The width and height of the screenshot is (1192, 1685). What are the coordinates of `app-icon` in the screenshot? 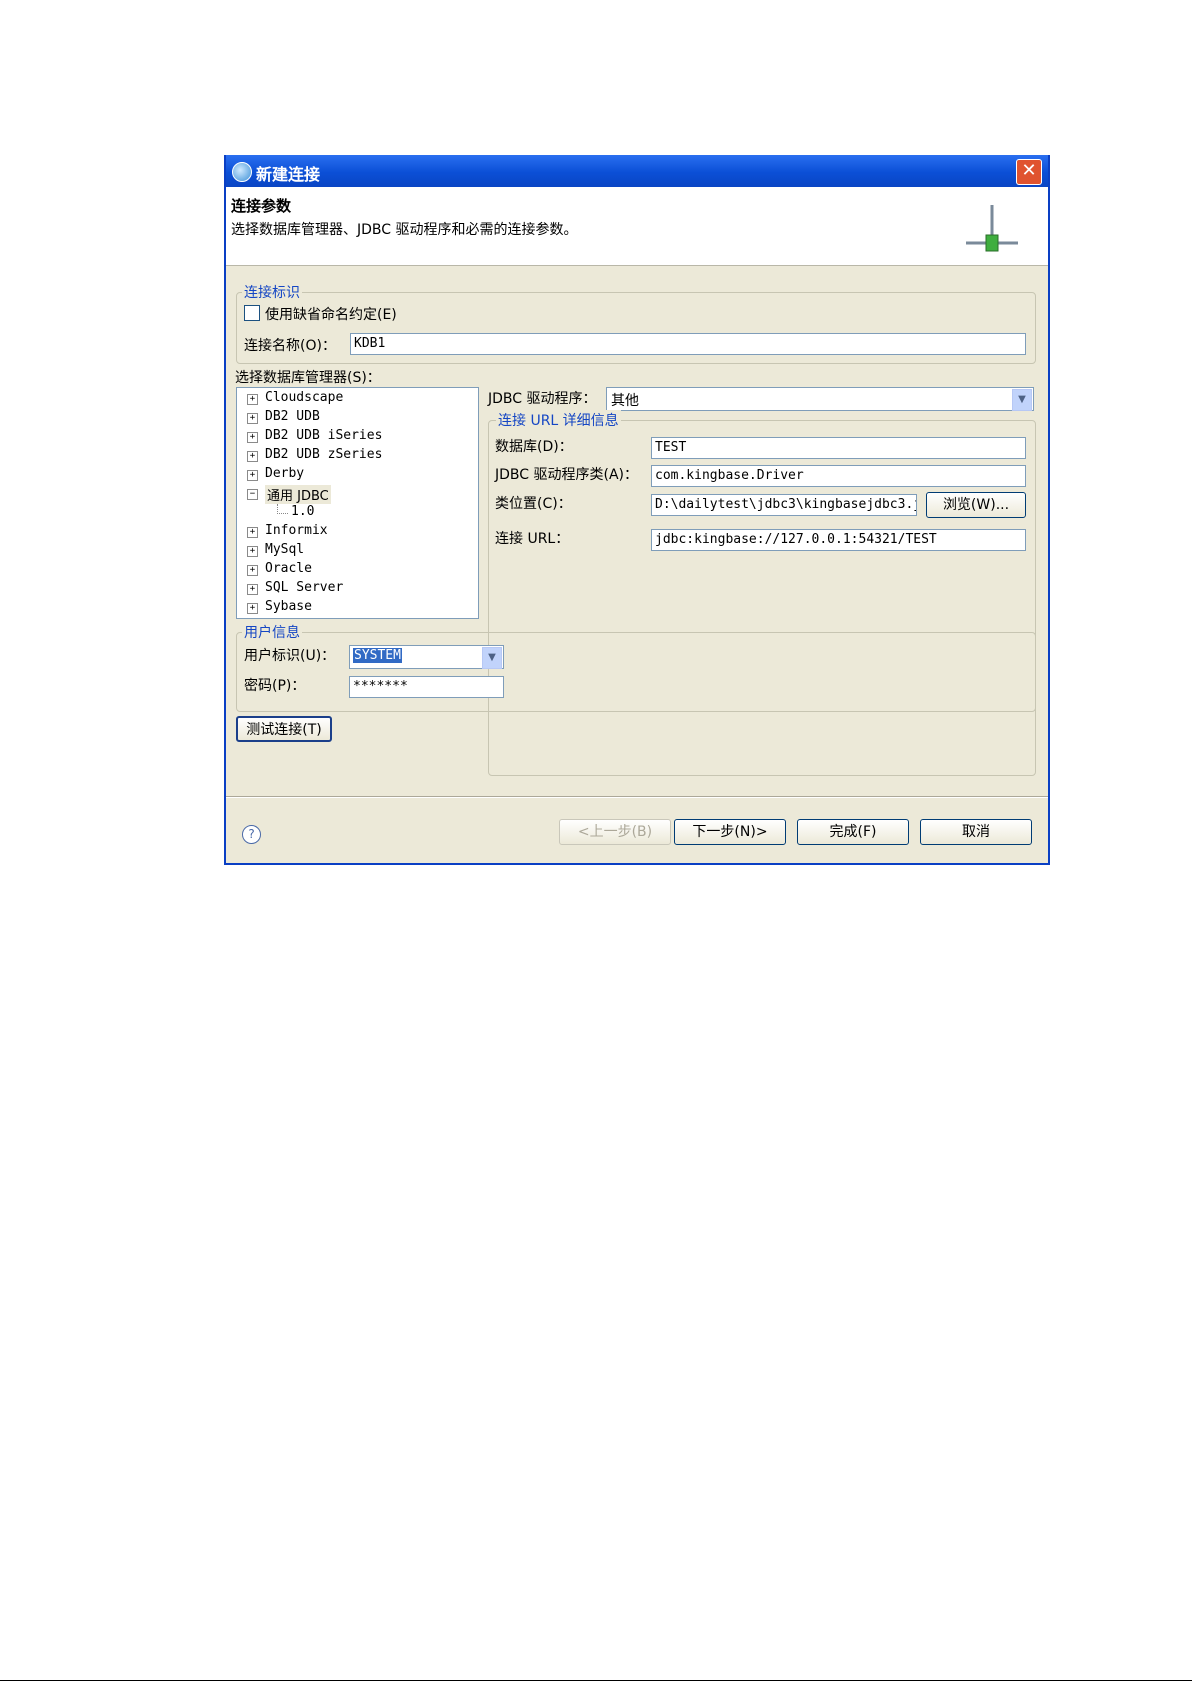 It's located at (242, 172).